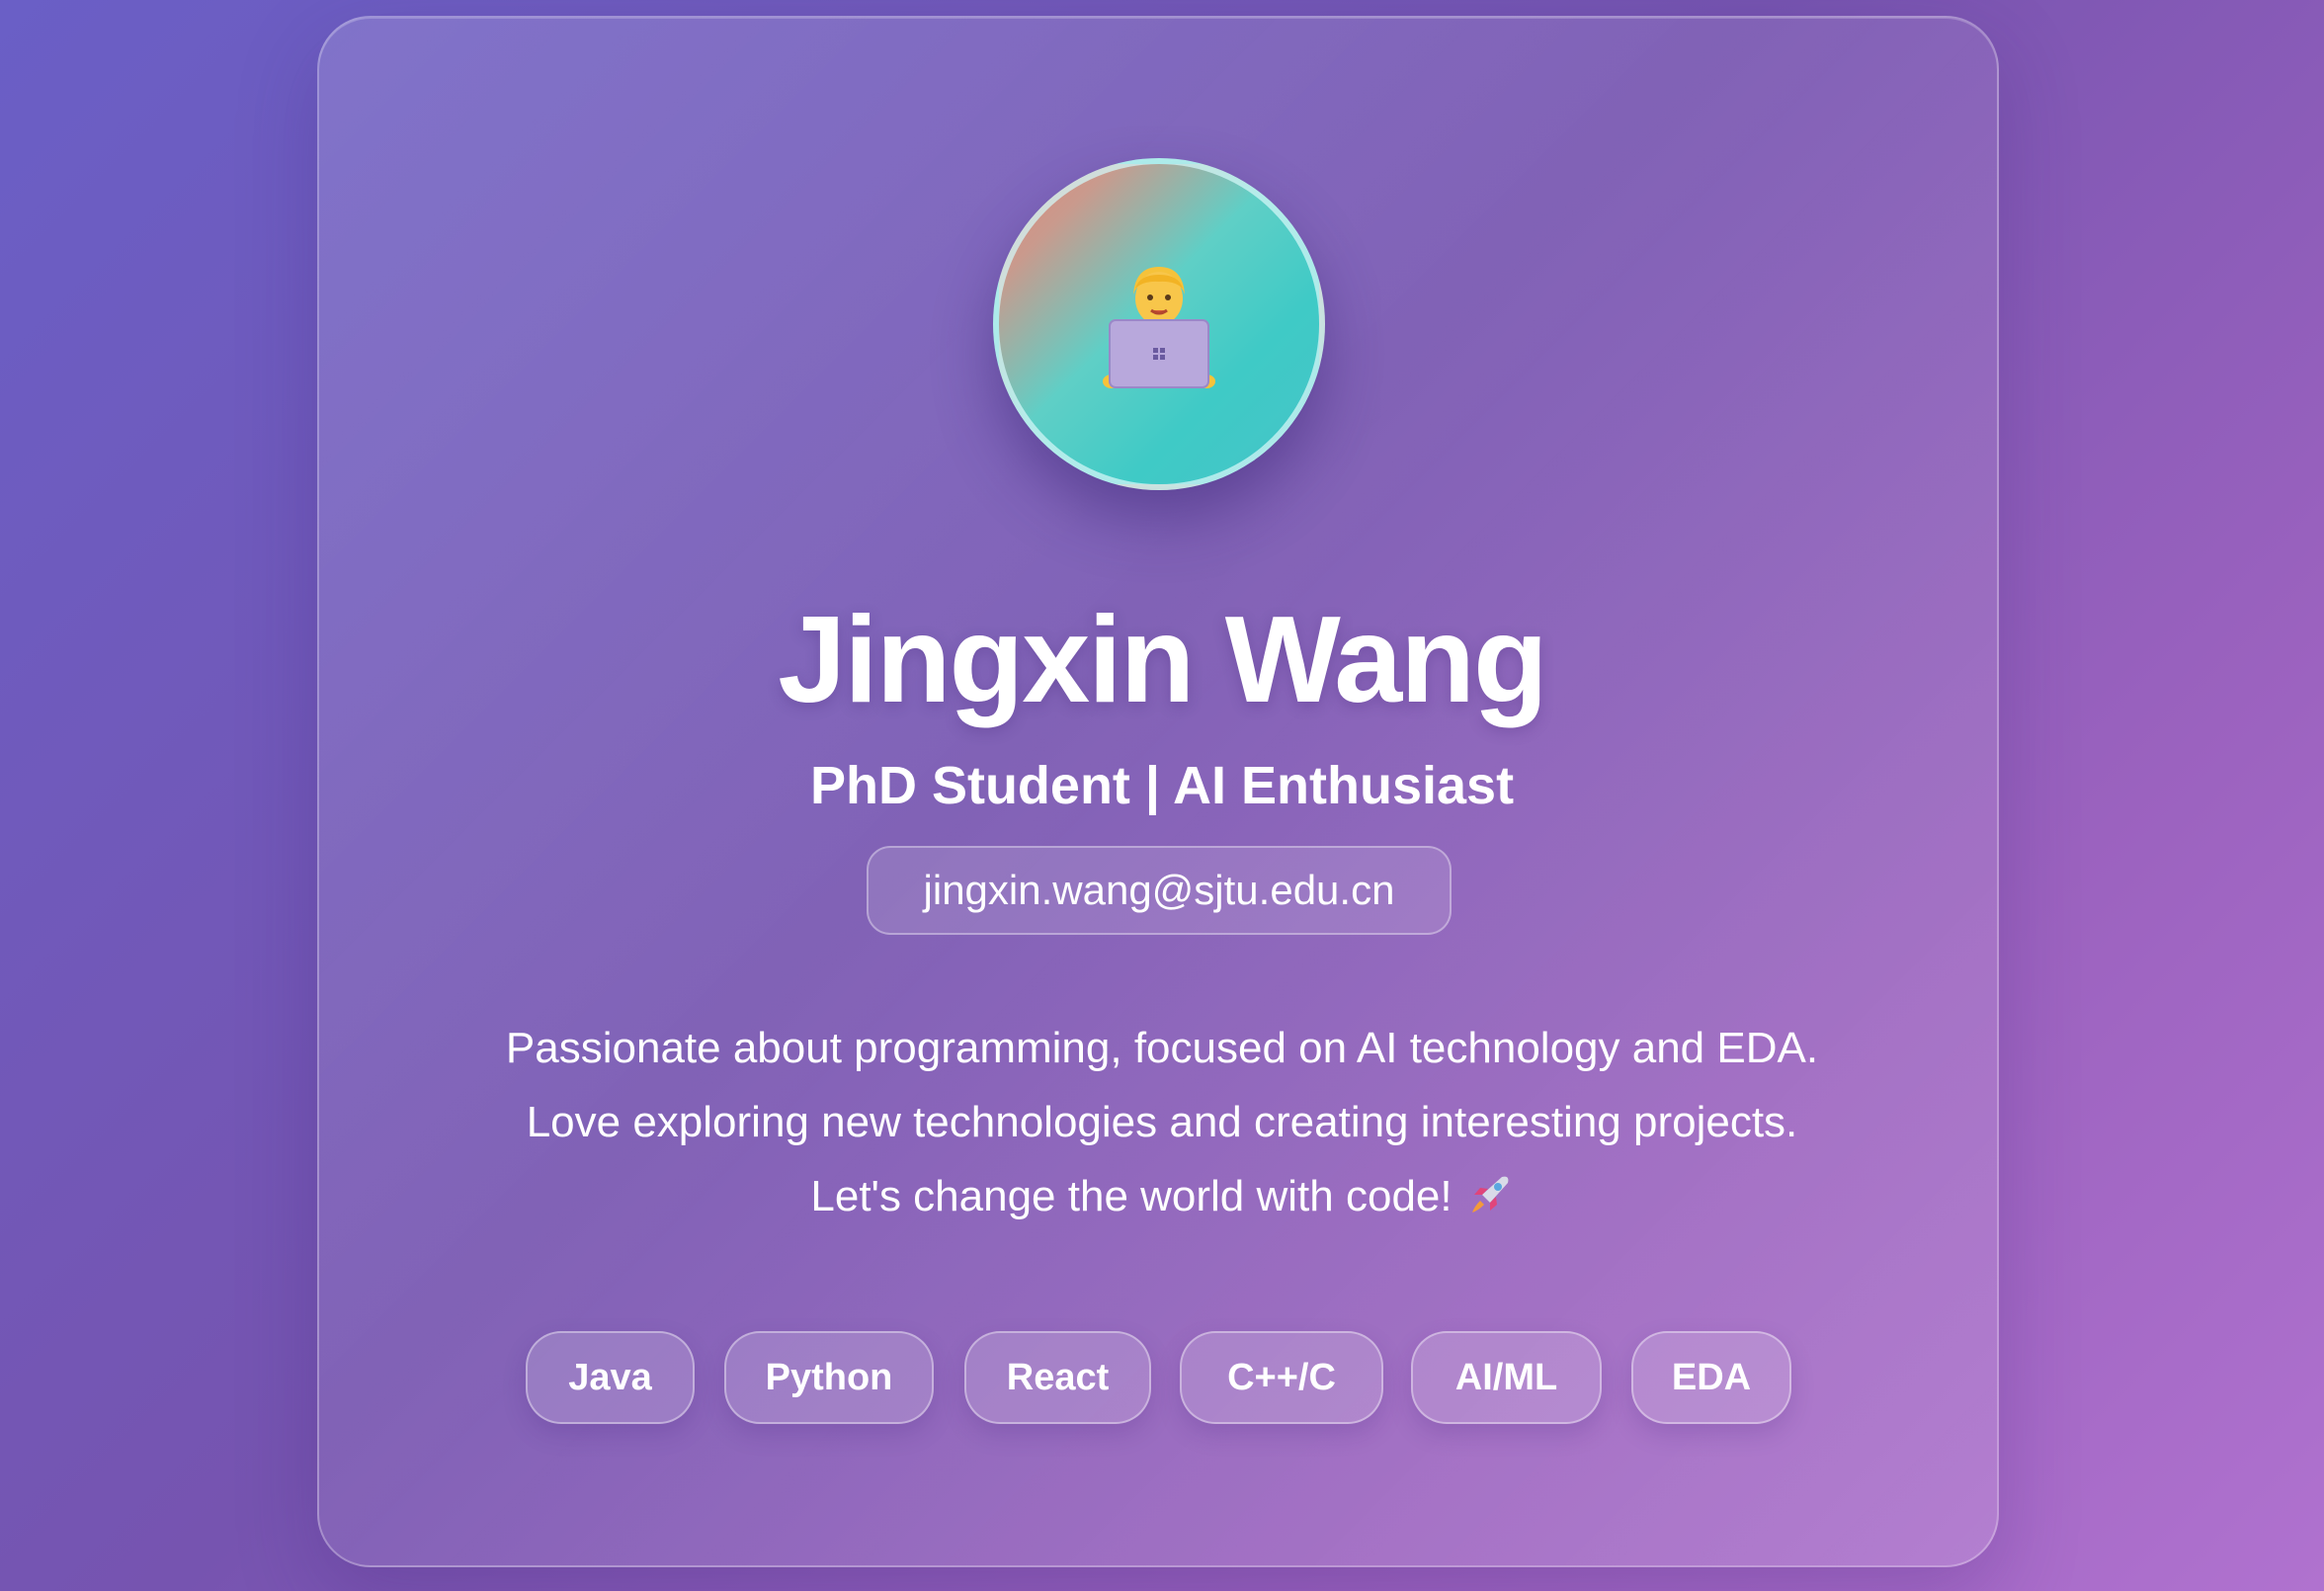 The width and height of the screenshot is (2324, 1591). Describe the element at coordinates (610, 1378) in the screenshot. I see `tag-java: Java` at that location.